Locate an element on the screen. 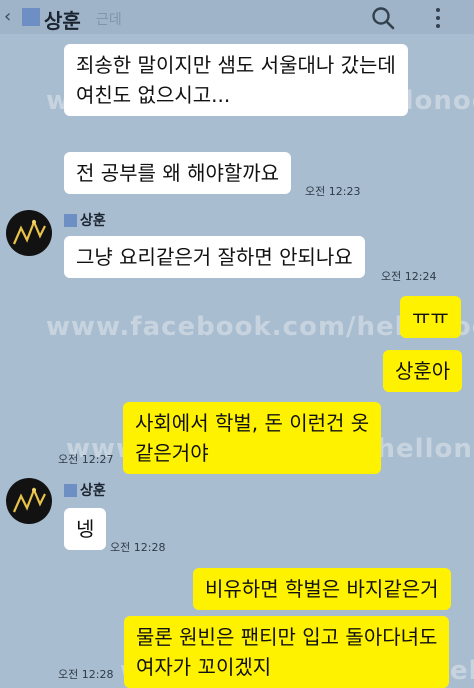 This screenshot has height=688, width=474. message-bubble-sent: 비유하면 학벌은 바지같은거 is located at coordinates (322, 589).